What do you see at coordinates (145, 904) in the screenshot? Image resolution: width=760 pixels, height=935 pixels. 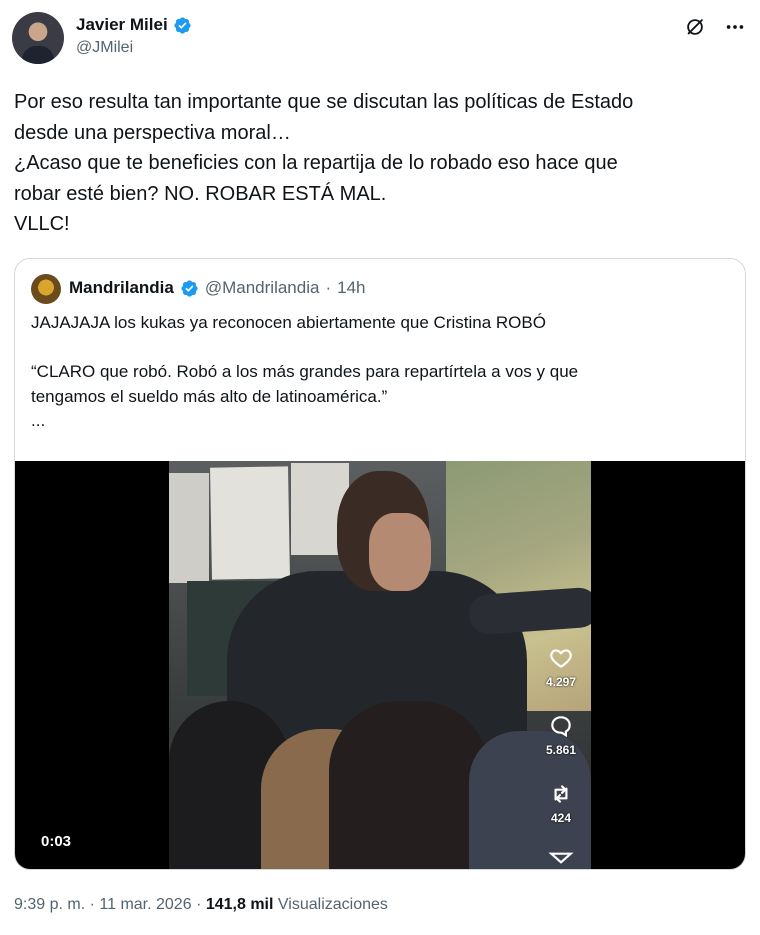 I see `tweet-date: 11 mar. 2026` at bounding box center [145, 904].